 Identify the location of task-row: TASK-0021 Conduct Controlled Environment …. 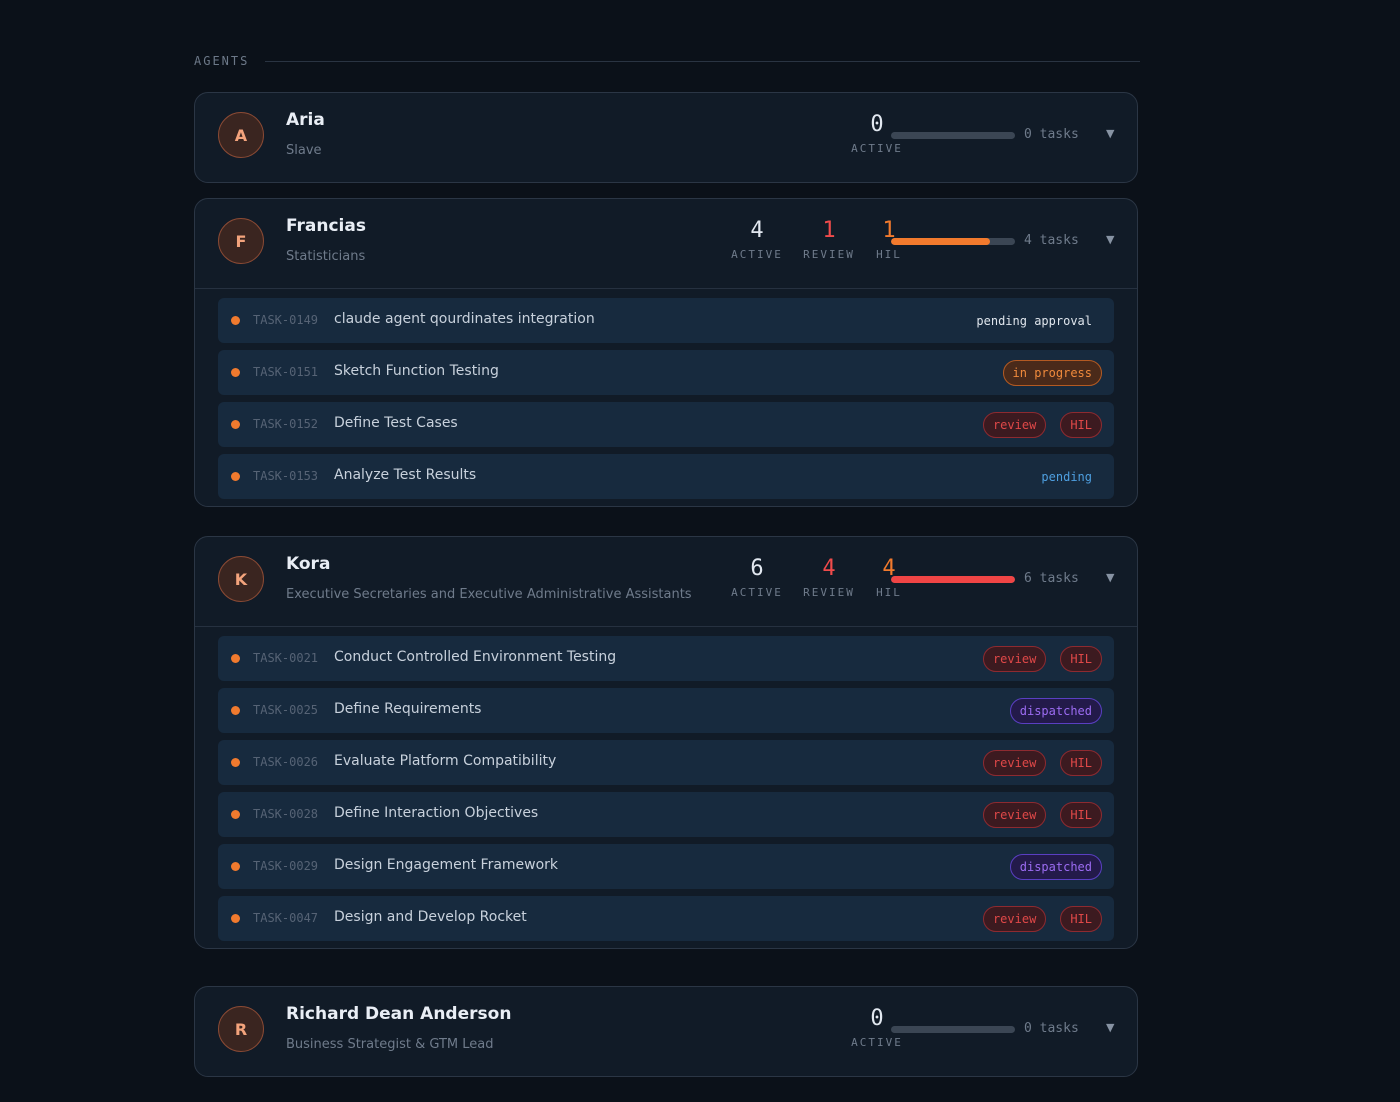
(666, 658).